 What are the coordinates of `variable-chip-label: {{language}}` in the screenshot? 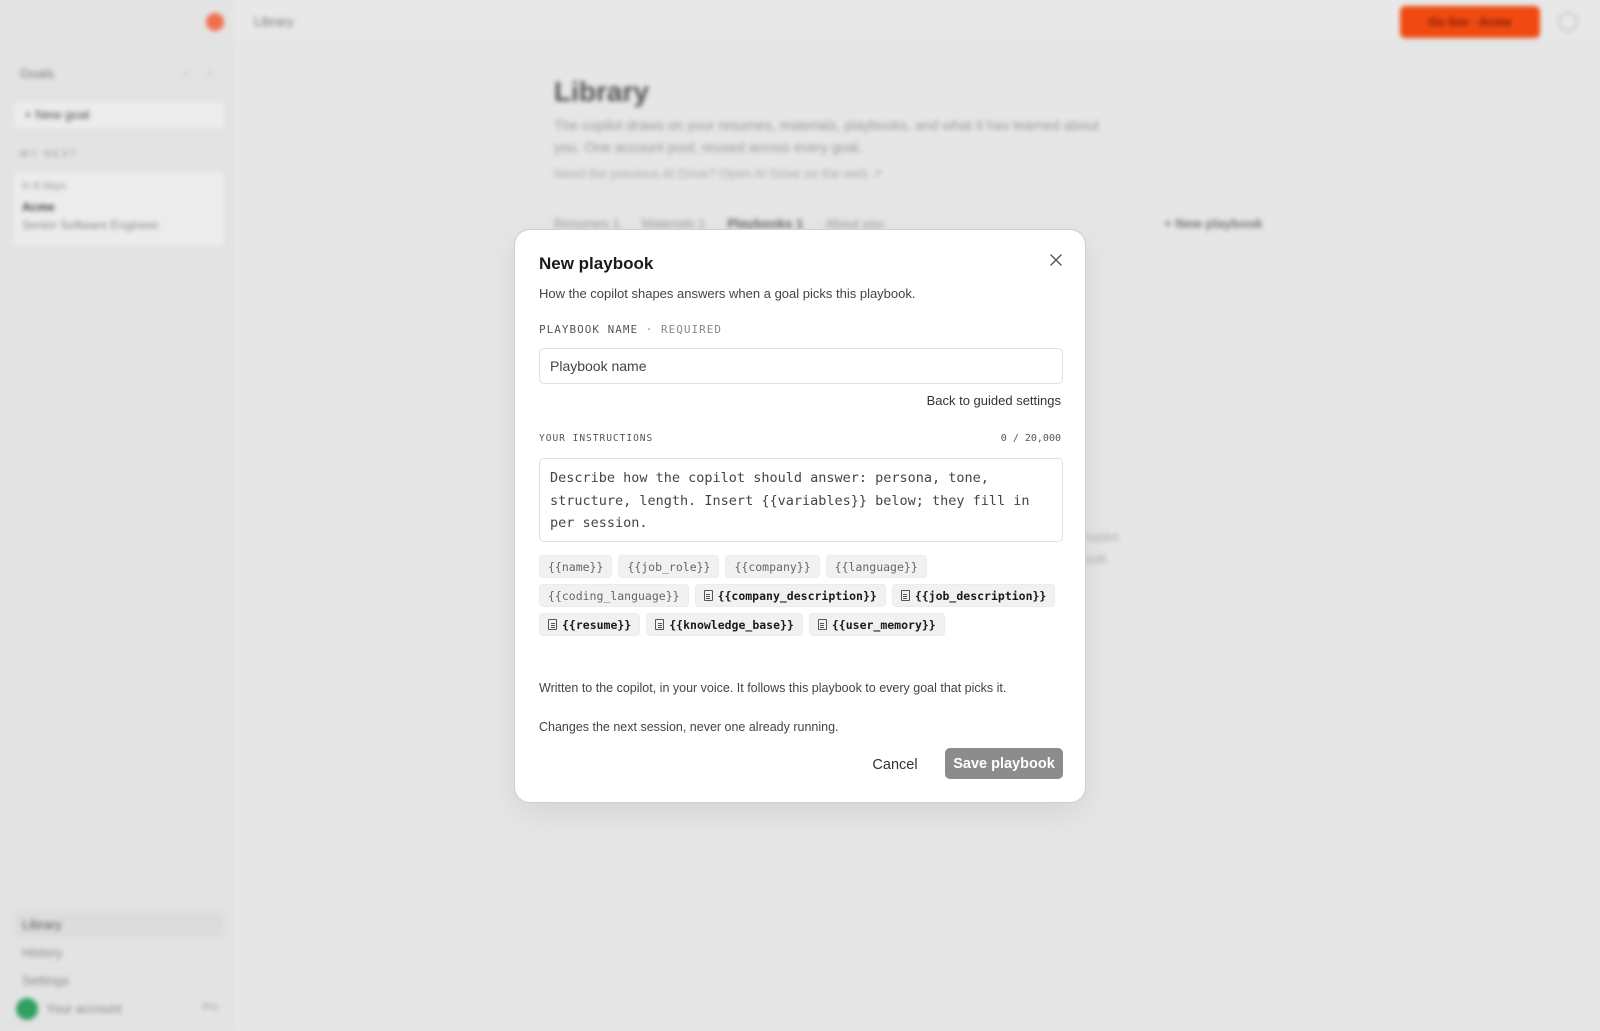 It's located at (876, 566).